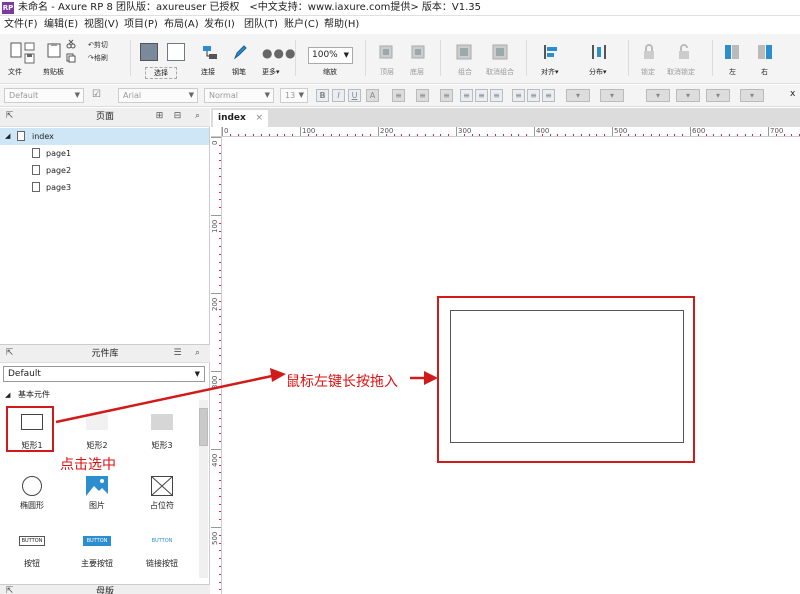 The height and width of the screenshot is (594, 800). I want to click on widget-placeholder: 占位符, so click(162, 502).